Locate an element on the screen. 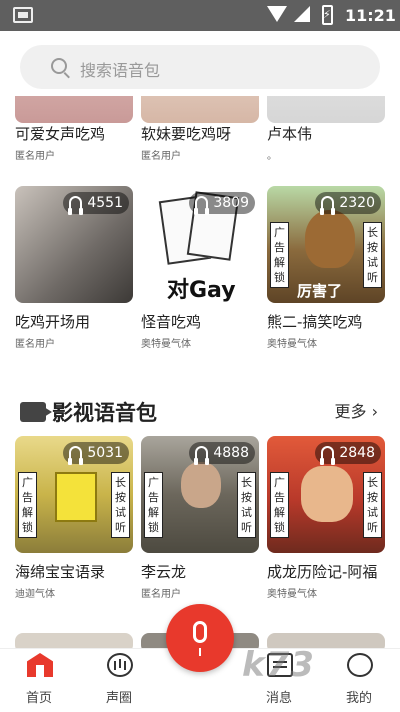  character-illustration is located at coordinates (327, 494).